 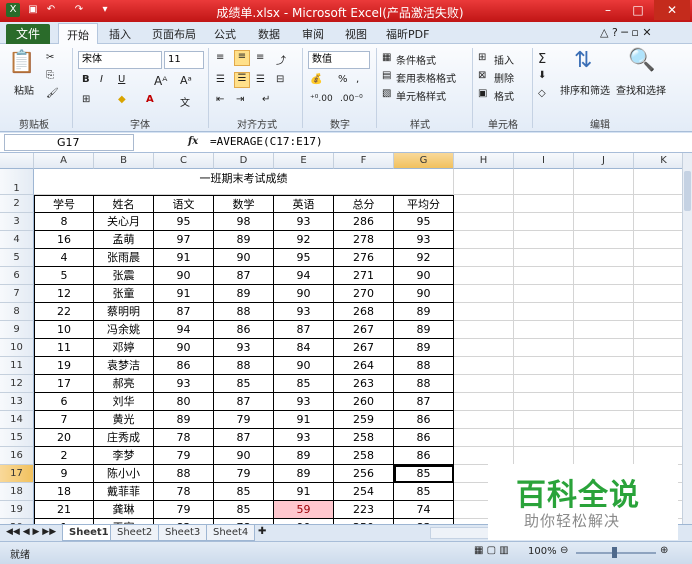 What do you see at coordinates (17, 258) in the screenshot?
I see `row-header: 5` at bounding box center [17, 258].